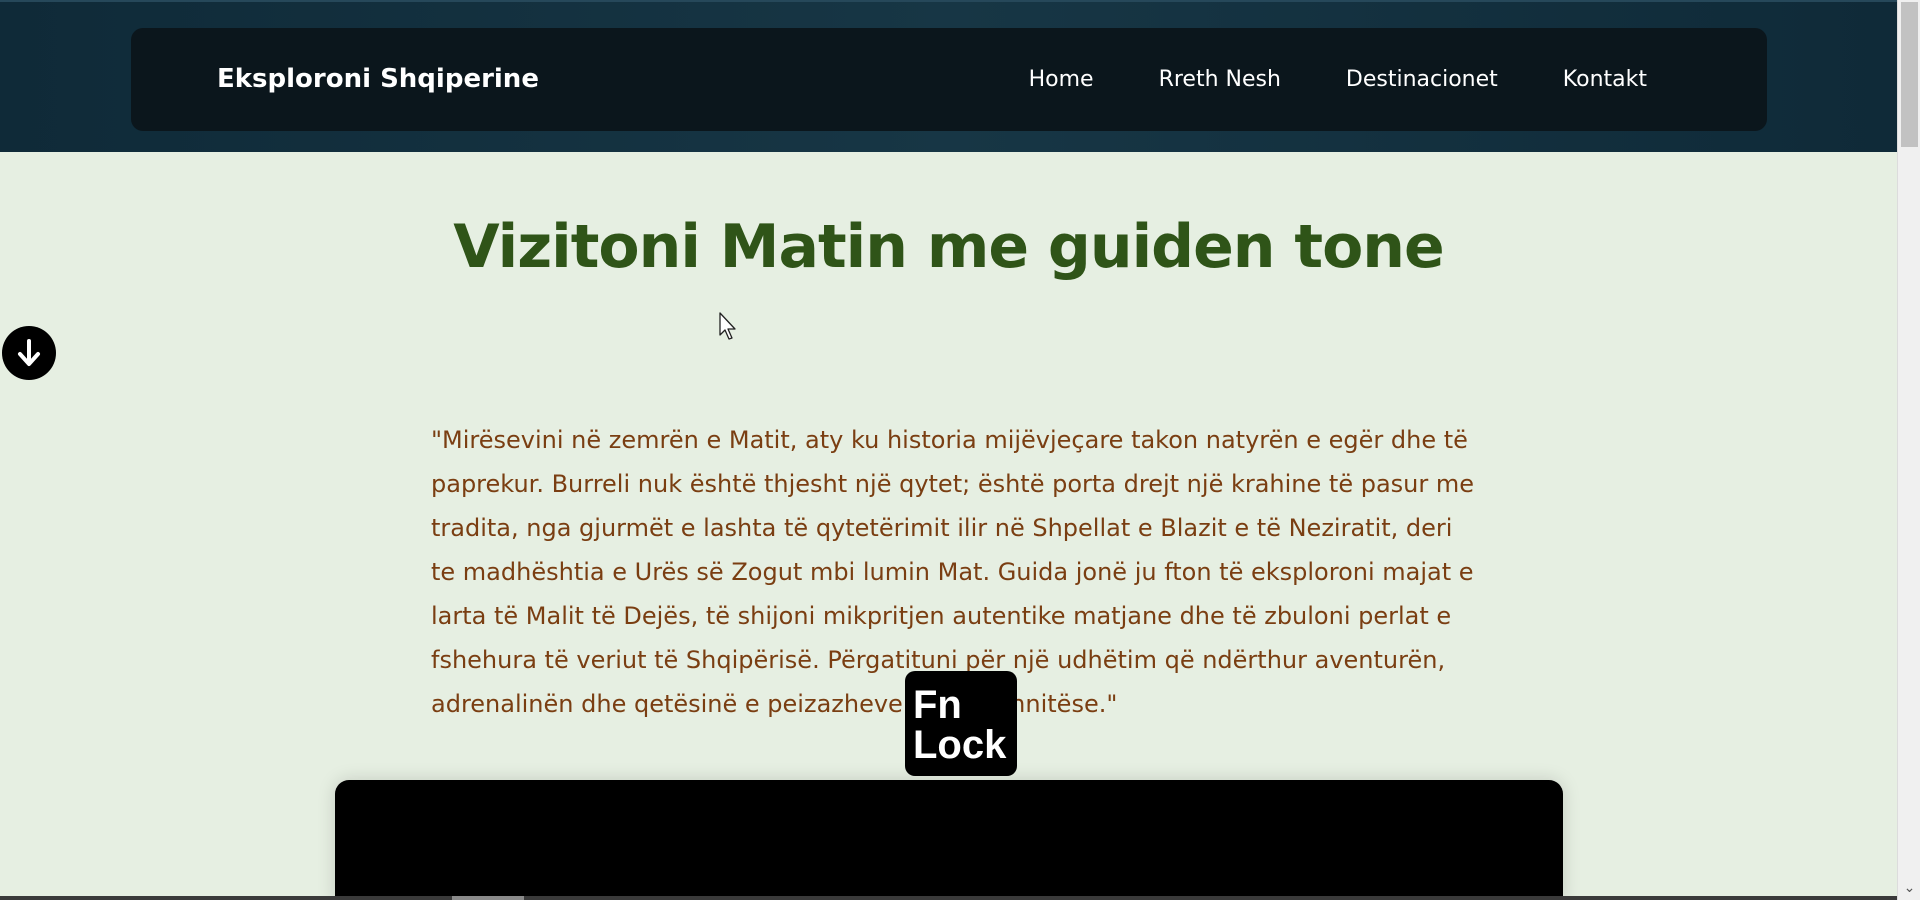 Image resolution: width=1920 pixels, height=900 pixels. I want to click on scrollbar-thumb, so click(1909, 74).